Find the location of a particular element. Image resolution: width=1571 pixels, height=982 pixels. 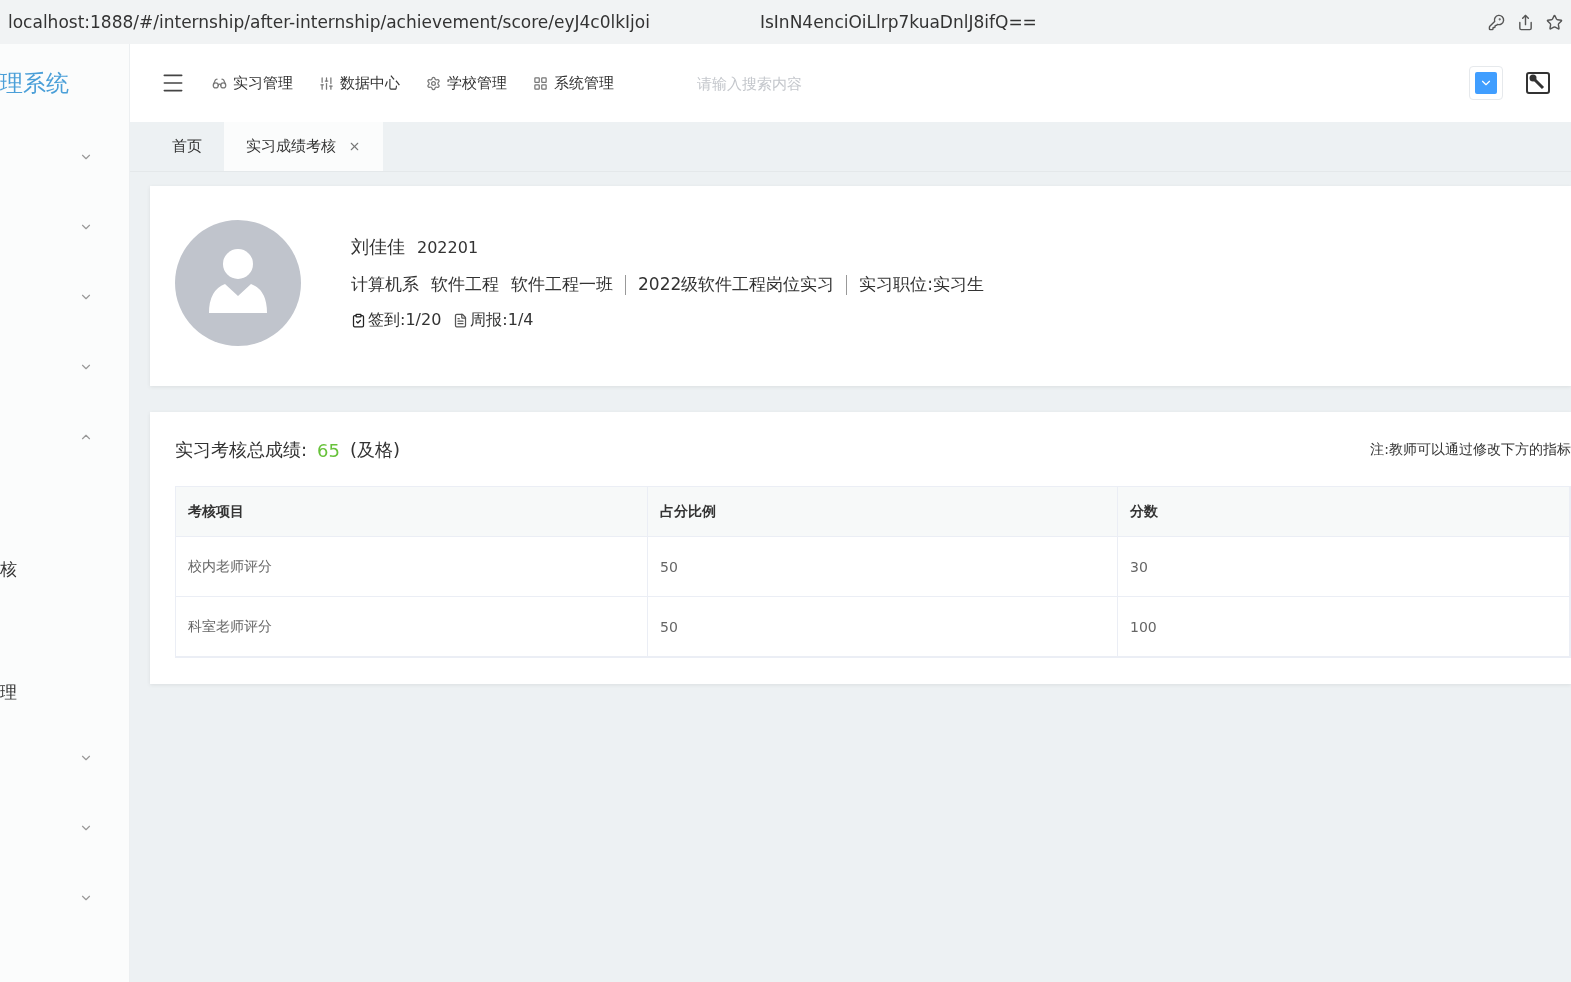

nav-item: 学校管理 is located at coordinates (466, 83).